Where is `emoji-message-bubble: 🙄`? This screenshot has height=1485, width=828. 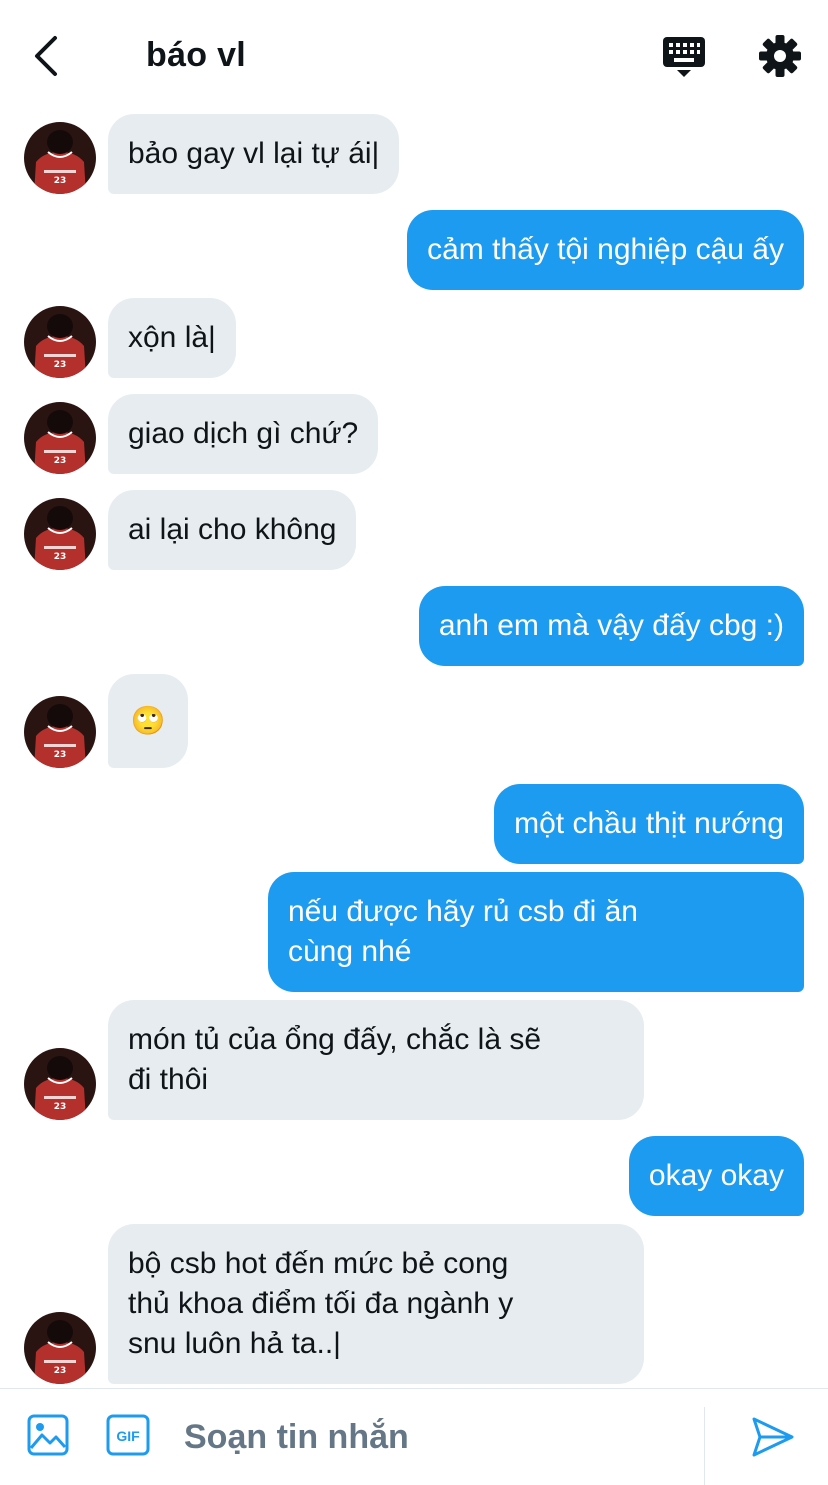
emoji-message-bubble: 🙄 is located at coordinates (148, 721).